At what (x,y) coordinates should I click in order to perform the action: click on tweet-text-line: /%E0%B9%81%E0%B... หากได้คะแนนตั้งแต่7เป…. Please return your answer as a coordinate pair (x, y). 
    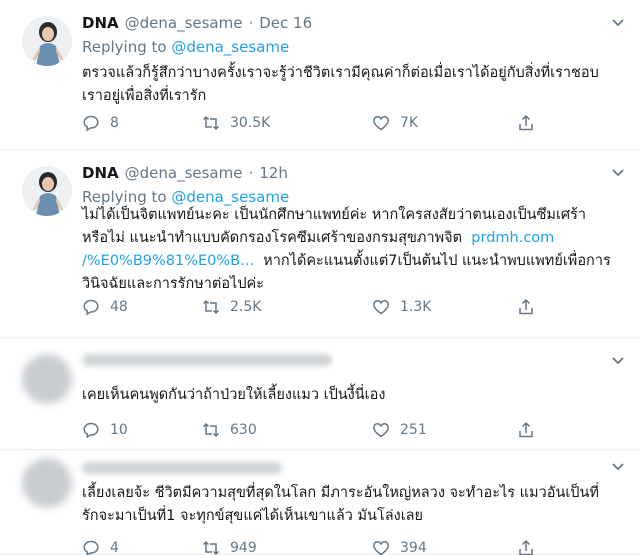
    Looking at the image, I should click on (354, 261).